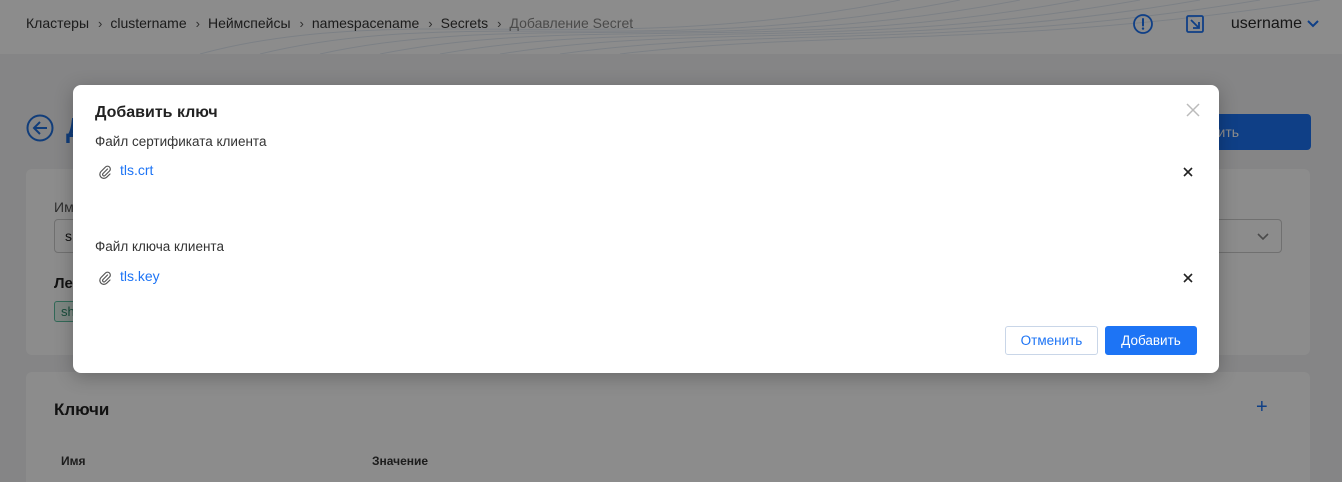 The height and width of the screenshot is (482, 1342). What do you see at coordinates (159, 246) in the screenshot?
I see `key-file-label: Файл ключа клиента` at bounding box center [159, 246].